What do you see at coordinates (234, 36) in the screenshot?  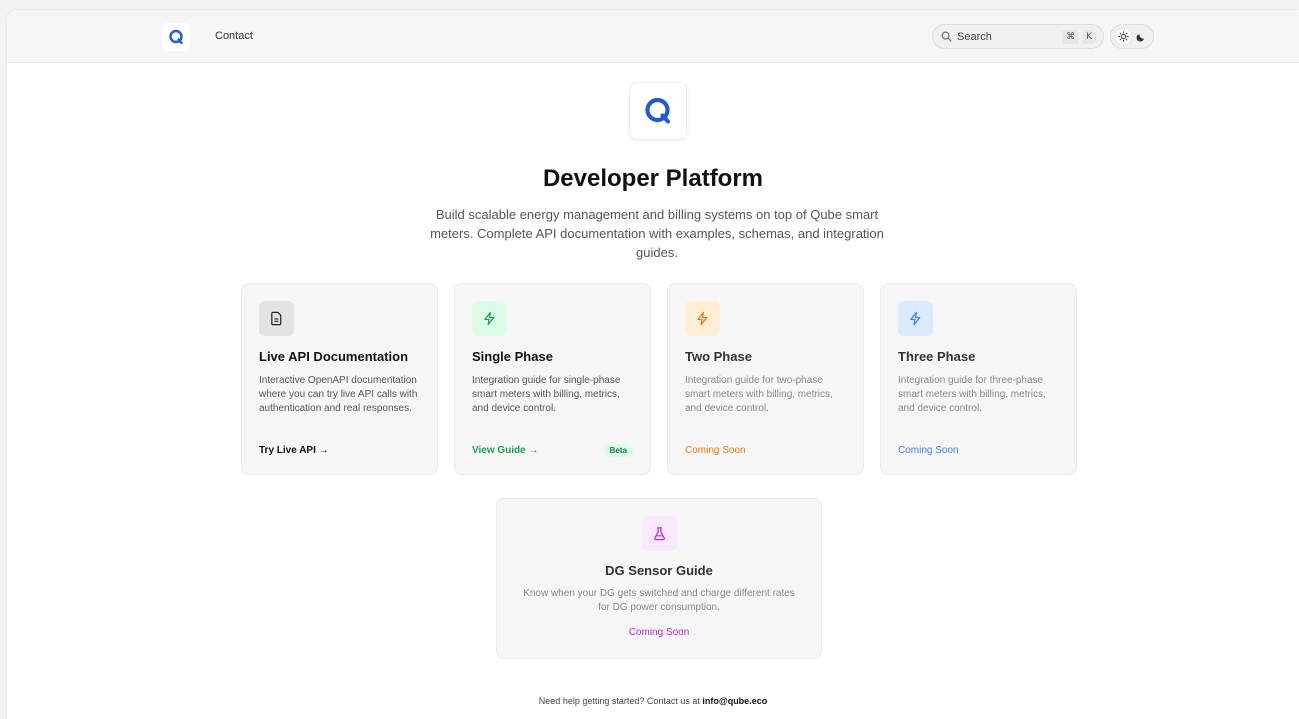 I see `nav-contact-link: Contact` at bounding box center [234, 36].